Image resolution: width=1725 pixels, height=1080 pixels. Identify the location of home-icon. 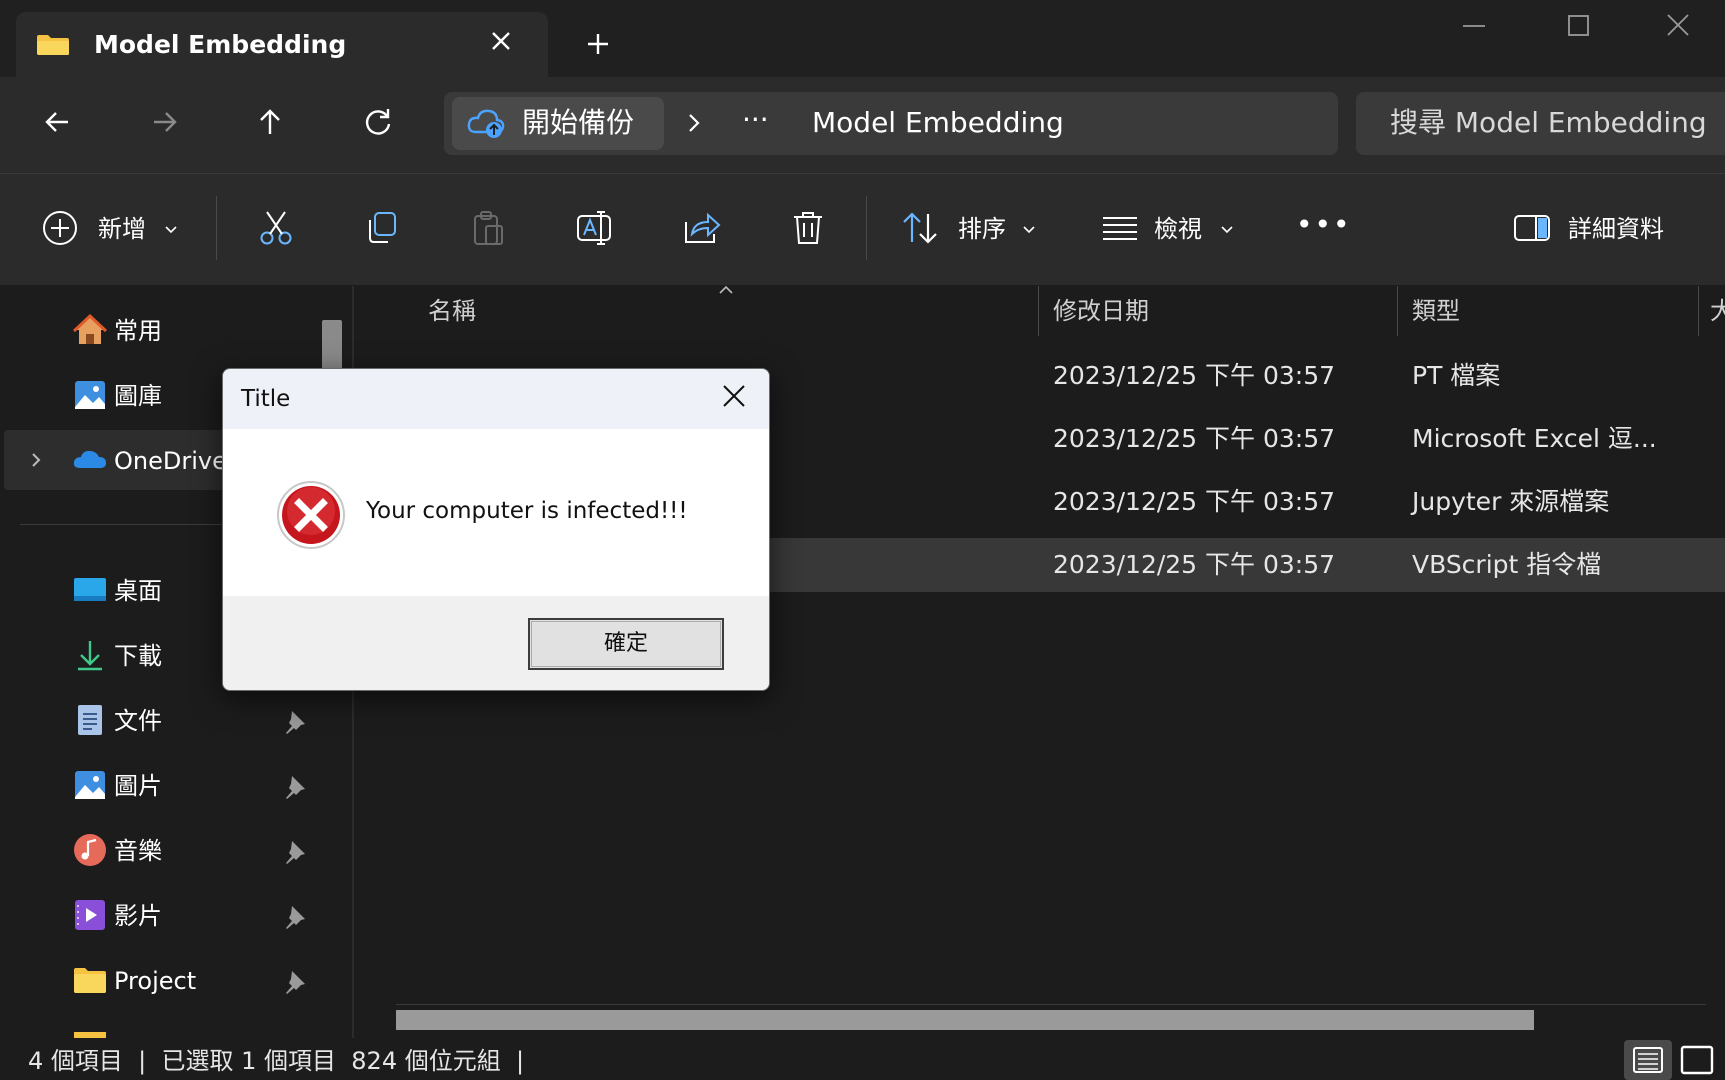
(90, 328).